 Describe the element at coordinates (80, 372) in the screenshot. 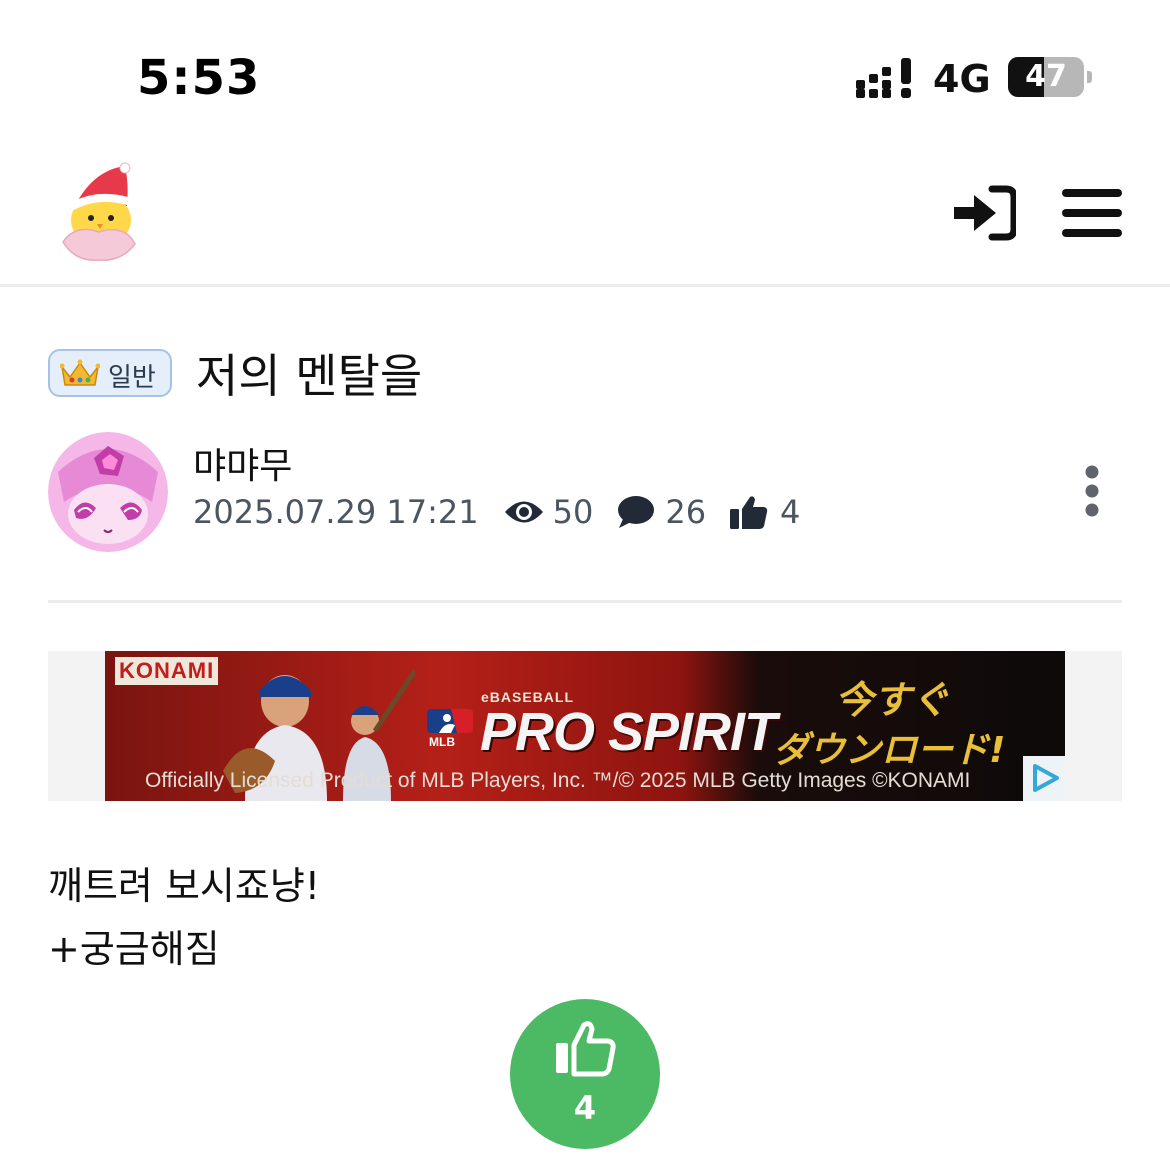

I see `crown-icon` at that location.